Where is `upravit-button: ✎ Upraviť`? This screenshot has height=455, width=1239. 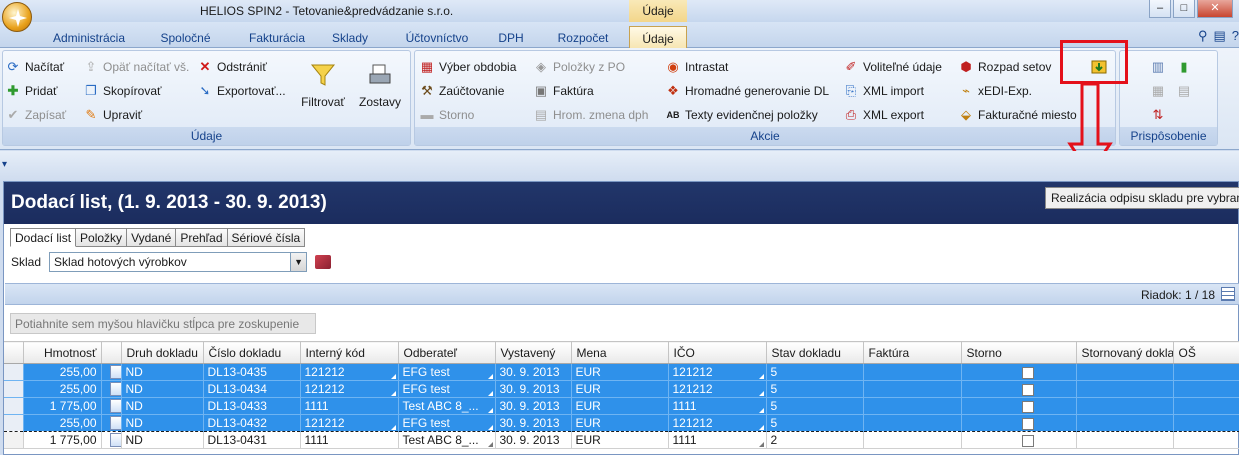 upravit-button: ✎ Upraviť is located at coordinates (113, 115).